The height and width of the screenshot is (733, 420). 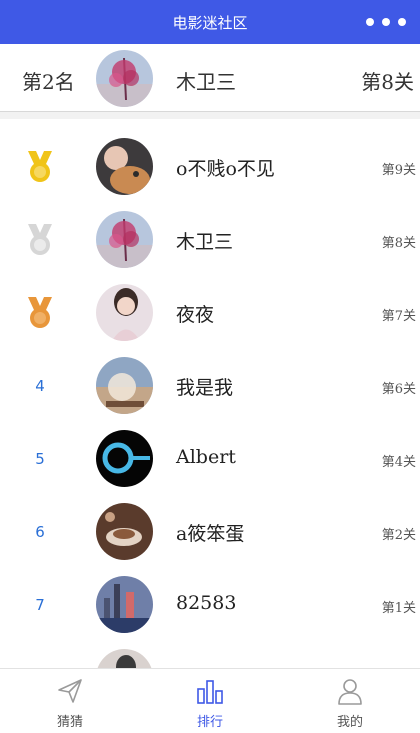 What do you see at coordinates (350, 692) in the screenshot?
I see `user-icon` at bounding box center [350, 692].